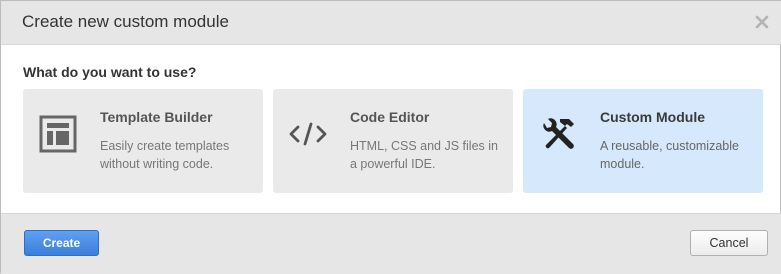 The image size is (781, 274). Describe the element at coordinates (156, 117) in the screenshot. I see `option-title: Template Builder` at that location.